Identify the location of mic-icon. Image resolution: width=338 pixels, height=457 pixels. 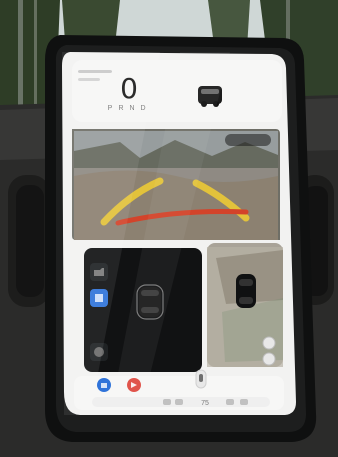
(201, 378).